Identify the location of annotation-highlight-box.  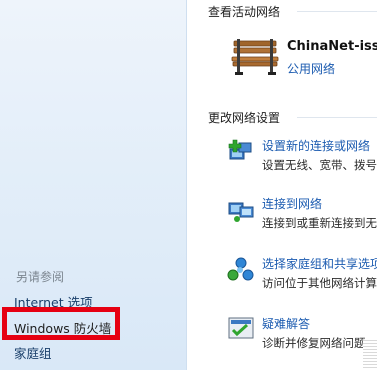
(61, 323).